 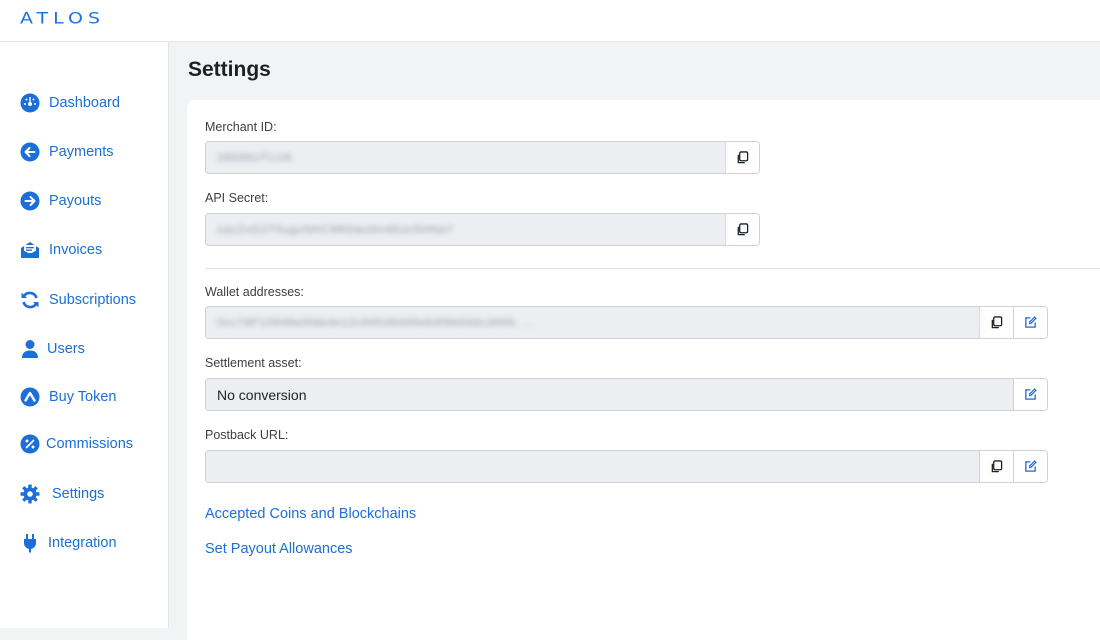 I want to click on percent-icon, so click(x=30, y=444).